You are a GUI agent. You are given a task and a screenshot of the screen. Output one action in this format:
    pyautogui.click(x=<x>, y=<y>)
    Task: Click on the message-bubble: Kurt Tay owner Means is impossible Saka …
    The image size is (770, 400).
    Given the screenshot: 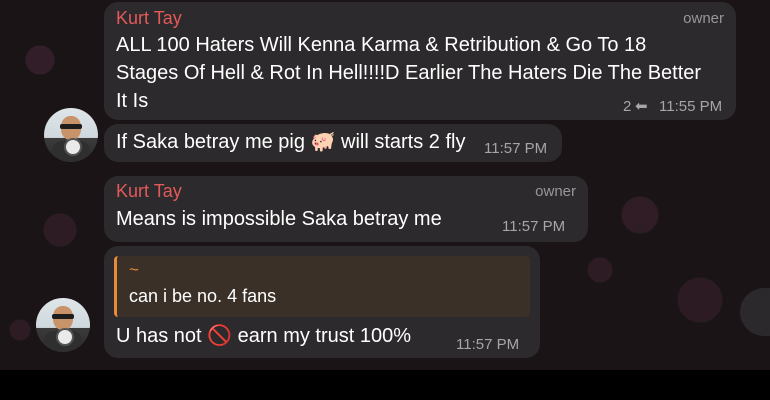 What is the action you would take?
    pyautogui.click(x=346, y=209)
    